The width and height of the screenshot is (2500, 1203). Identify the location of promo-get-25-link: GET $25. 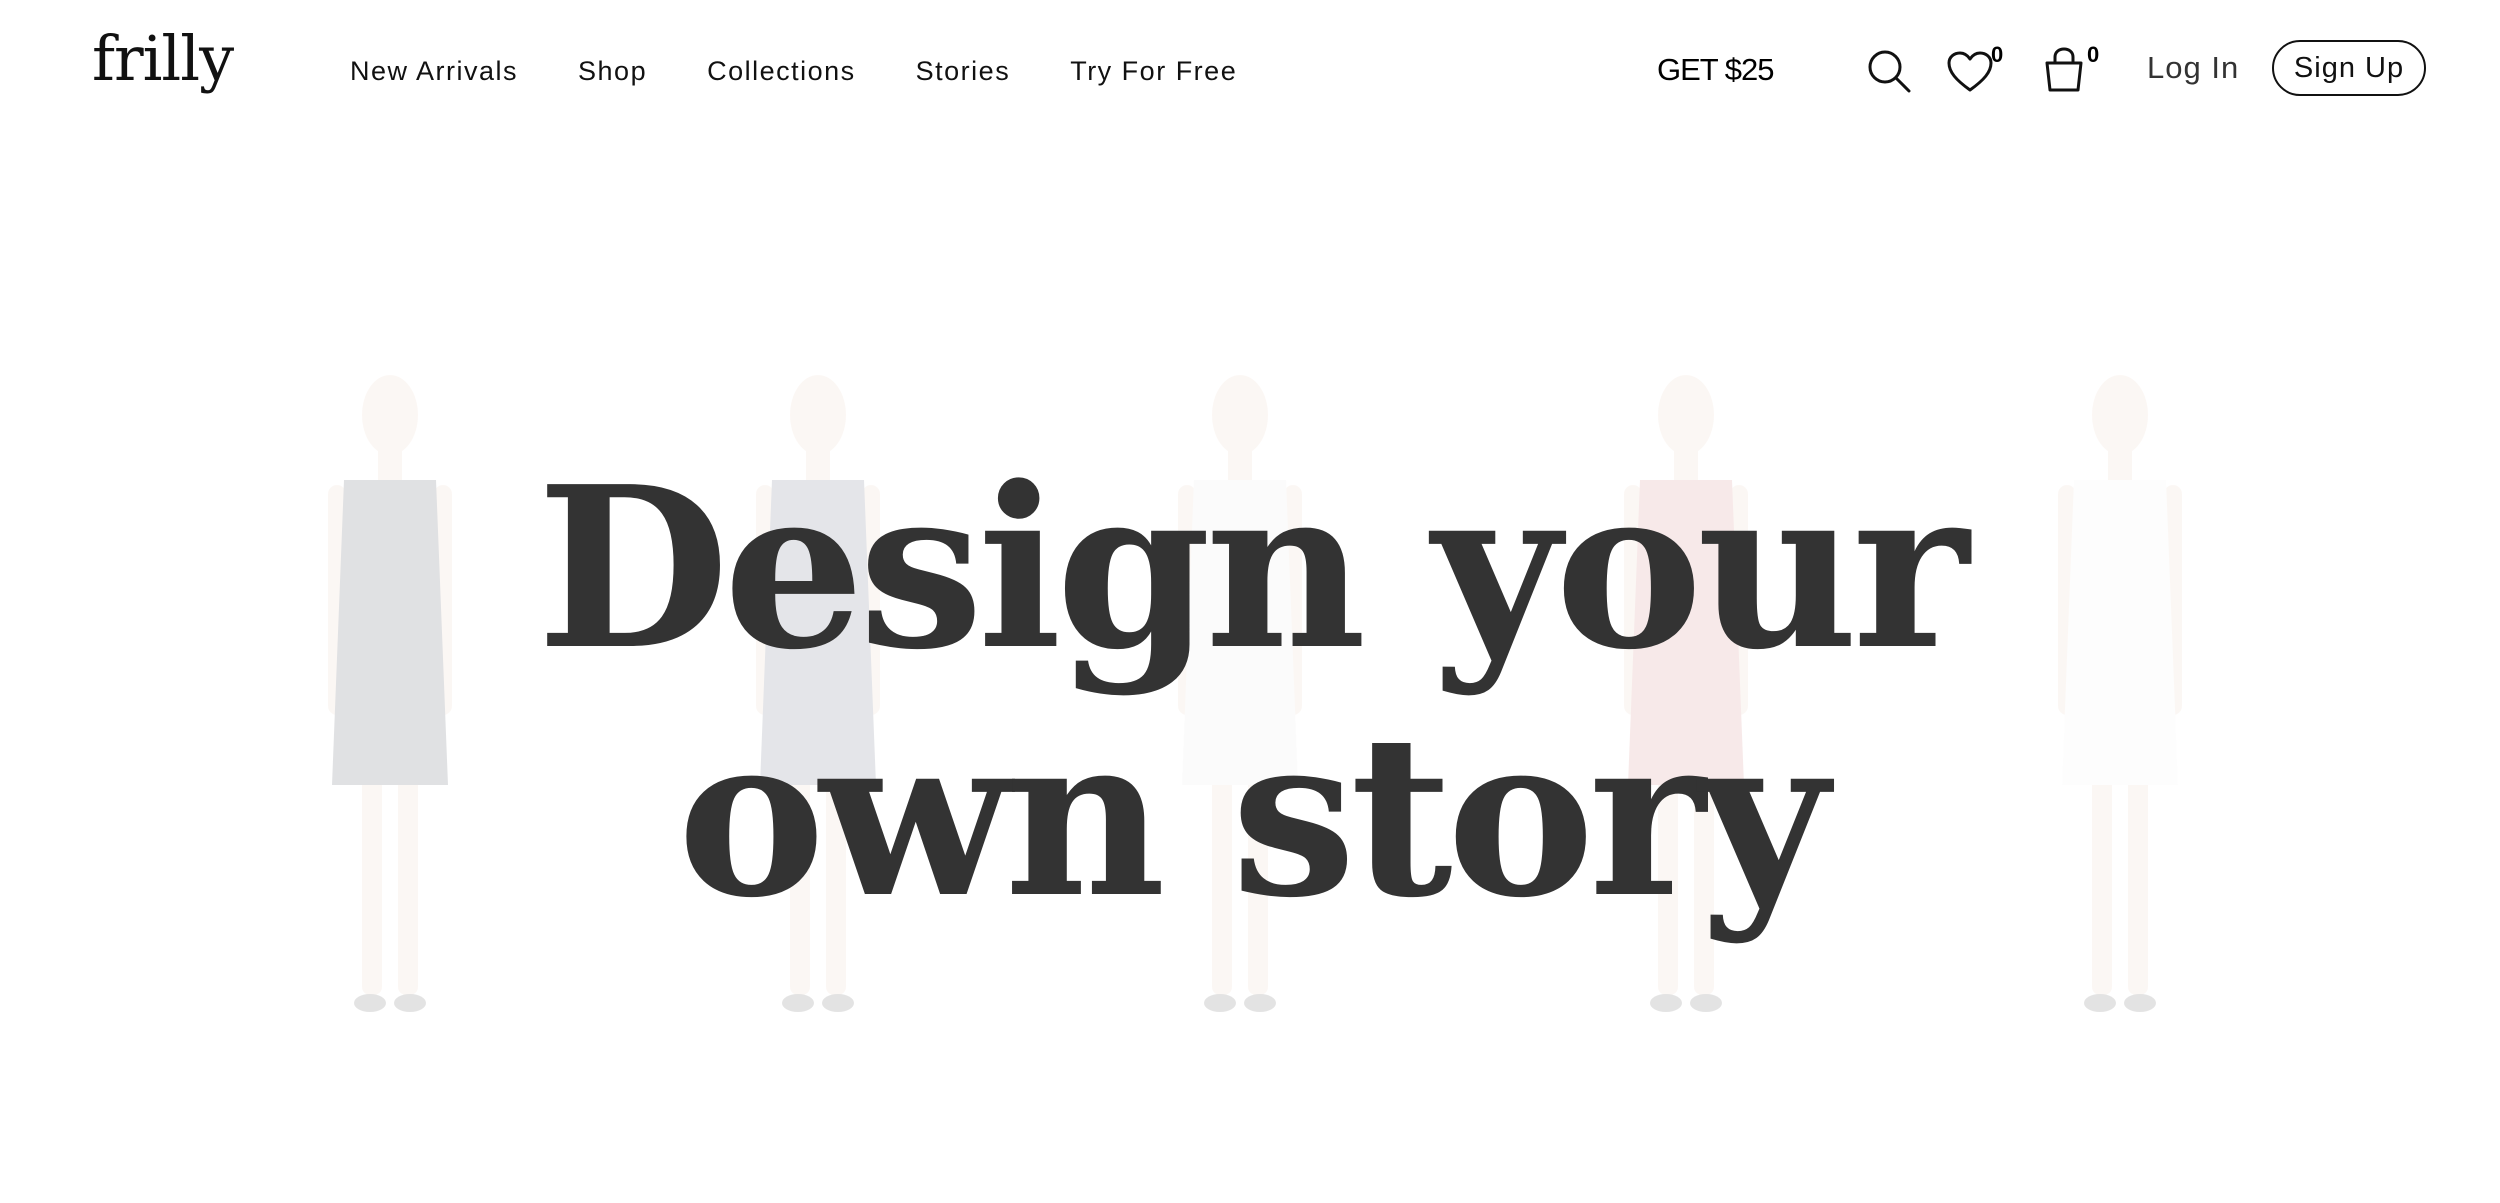
(1716, 70).